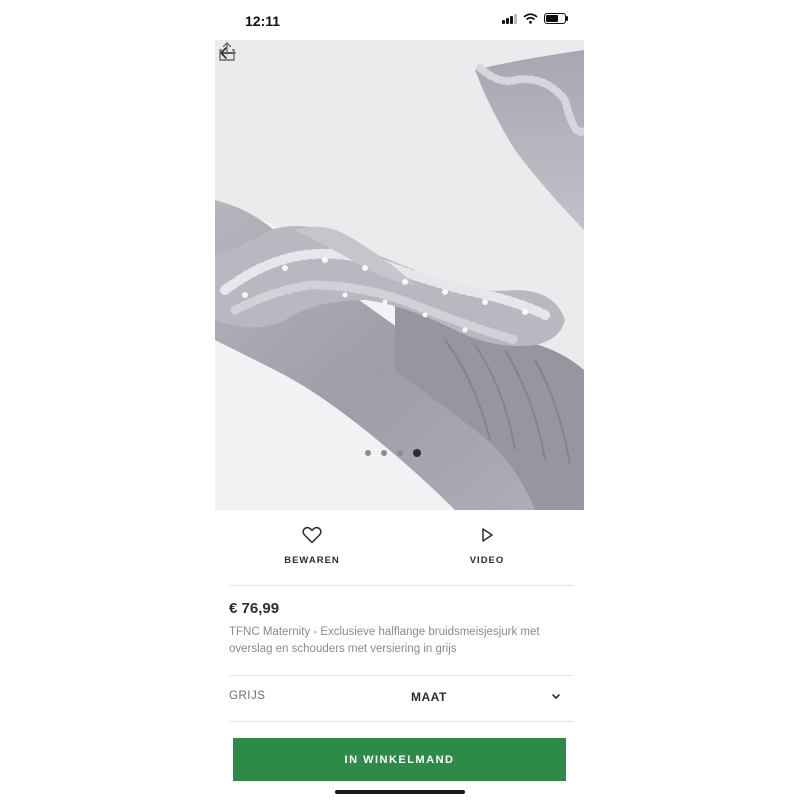 The image size is (800, 800). Describe the element at coordinates (312, 546) in the screenshot. I see `save-button: BEWAREN` at that location.